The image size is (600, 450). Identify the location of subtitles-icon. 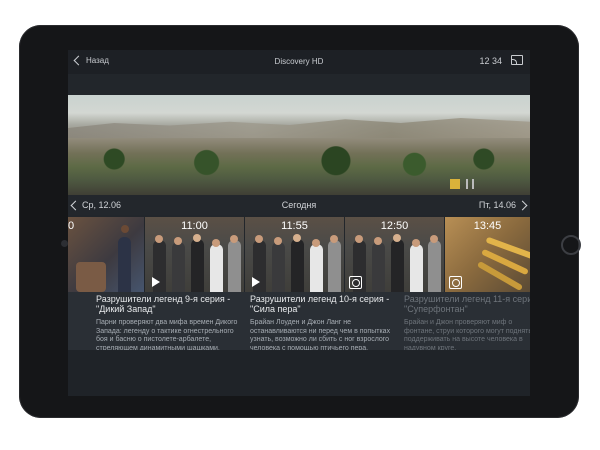
(455, 184).